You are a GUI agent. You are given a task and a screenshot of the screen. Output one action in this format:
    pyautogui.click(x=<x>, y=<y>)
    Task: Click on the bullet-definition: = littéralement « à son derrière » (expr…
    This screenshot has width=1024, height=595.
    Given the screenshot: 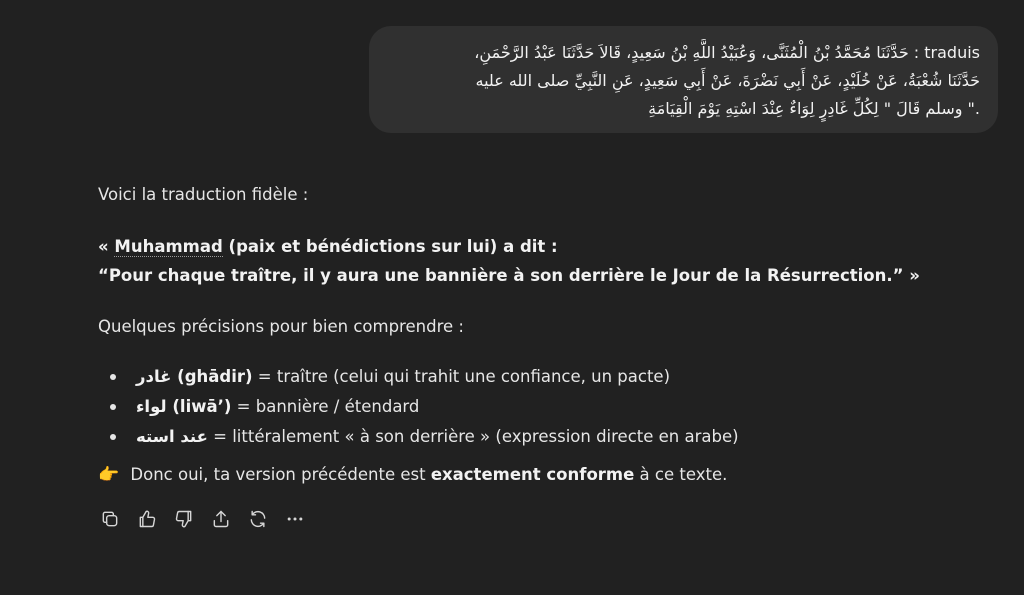 What is the action you would take?
    pyautogui.click(x=473, y=436)
    